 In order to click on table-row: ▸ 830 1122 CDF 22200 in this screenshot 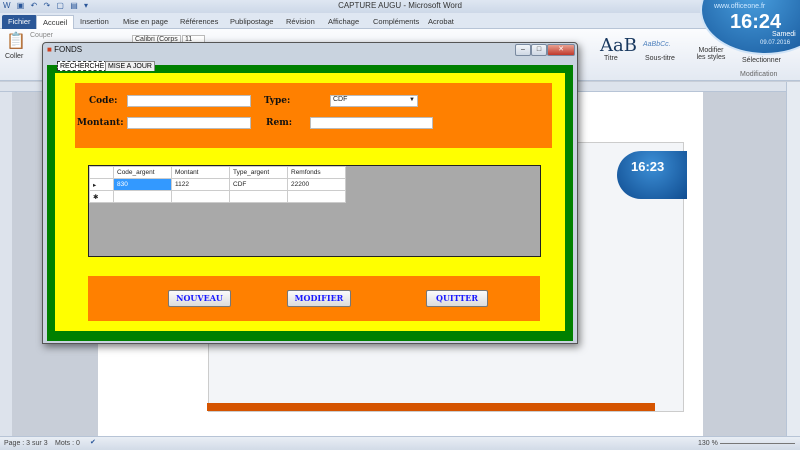, I will do `click(217, 184)`.